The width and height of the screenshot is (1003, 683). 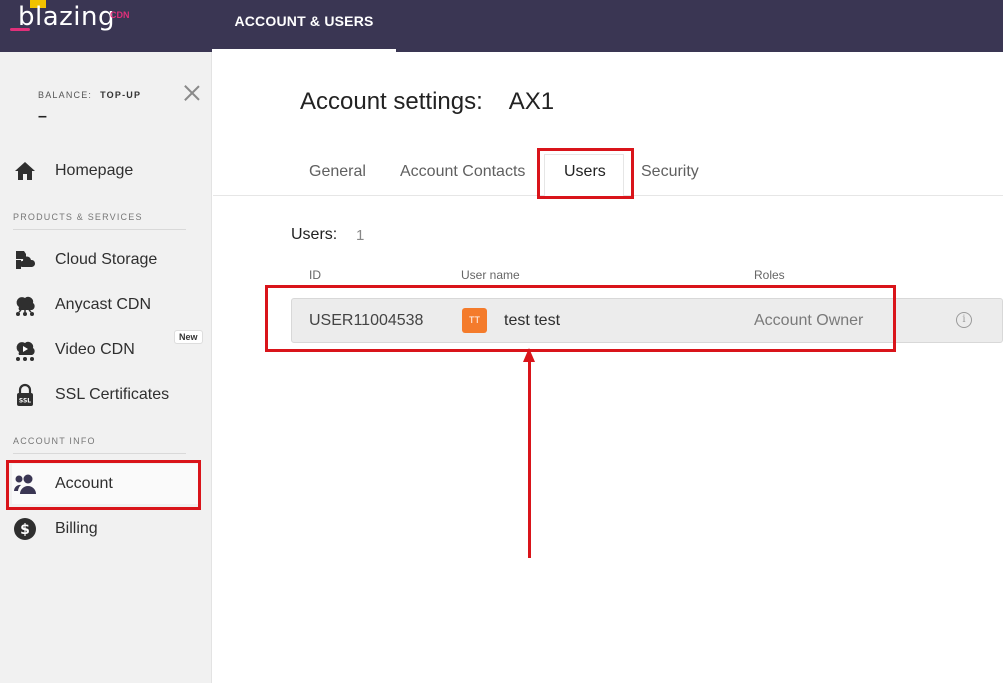 I want to click on sidebar-item-label: Anycast CDN, so click(x=103, y=304).